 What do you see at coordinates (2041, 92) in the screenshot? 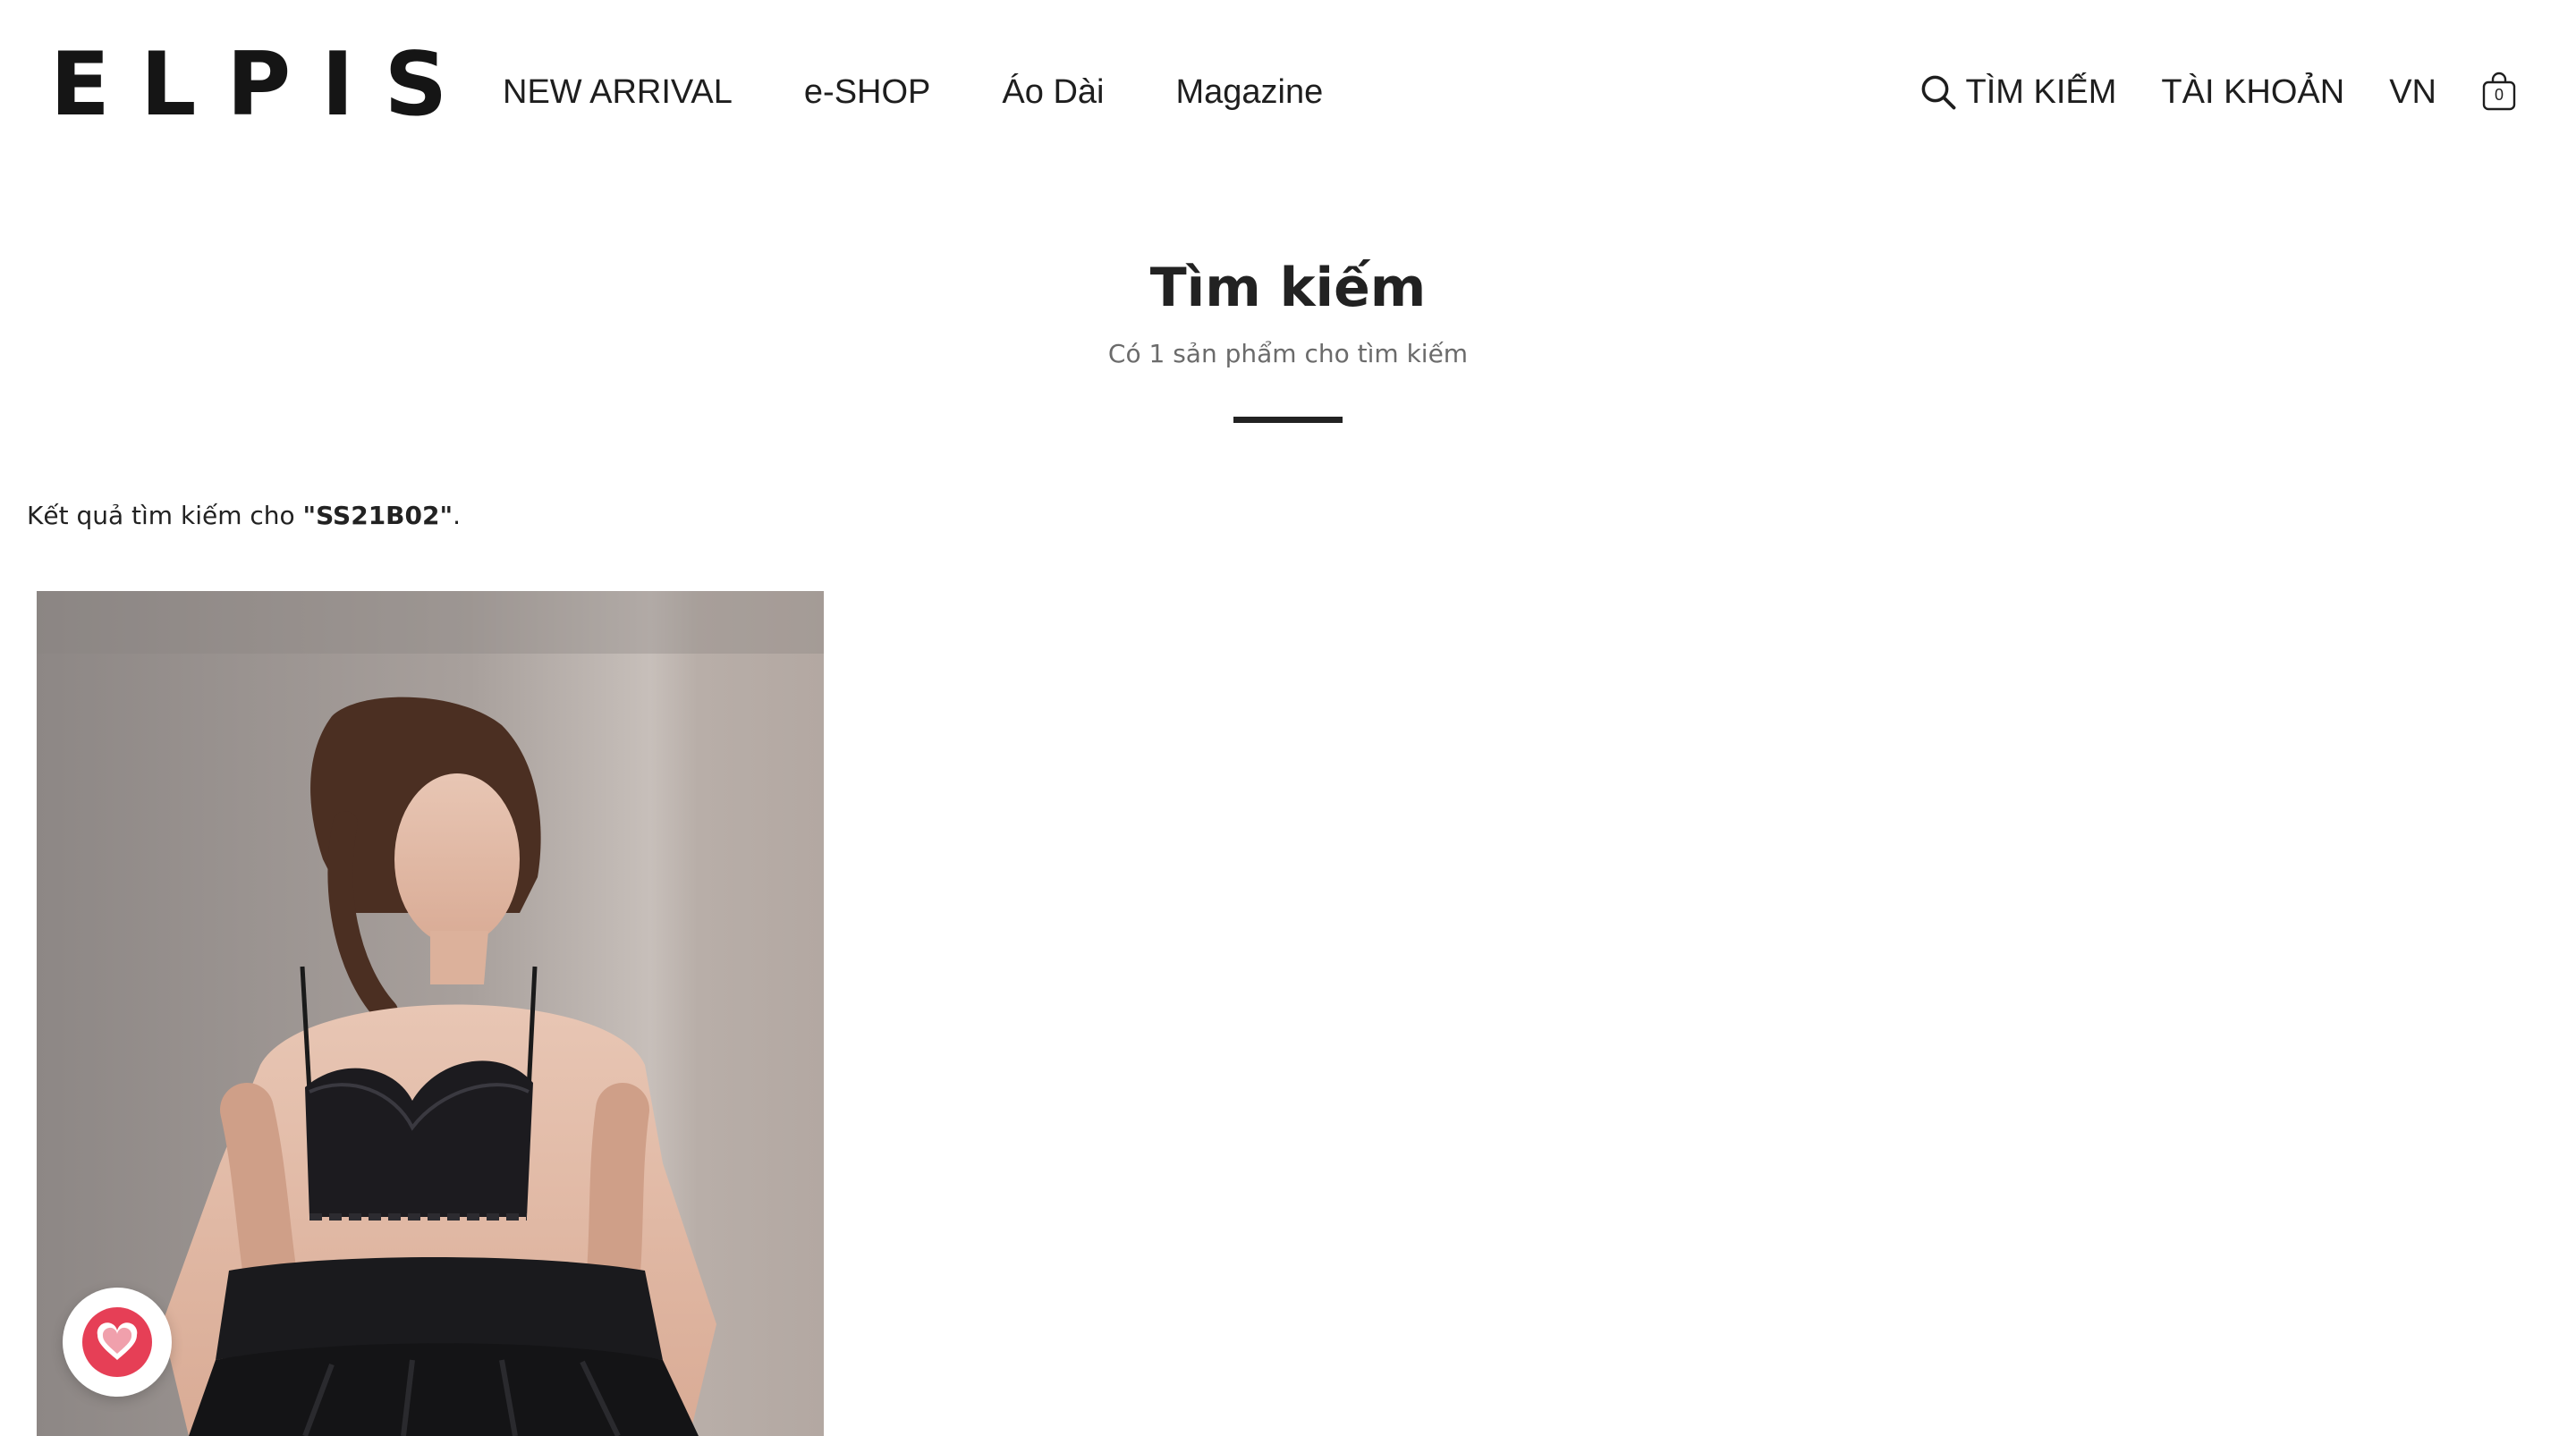
I see `search-label: TÌM KIẾM` at bounding box center [2041, 92].